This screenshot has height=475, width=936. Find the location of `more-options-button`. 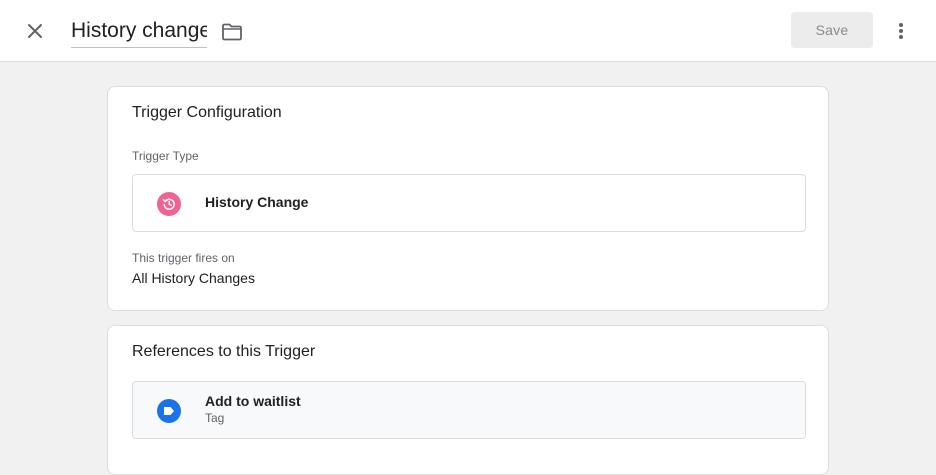

more-options-button is located at coordinates (901, 31).